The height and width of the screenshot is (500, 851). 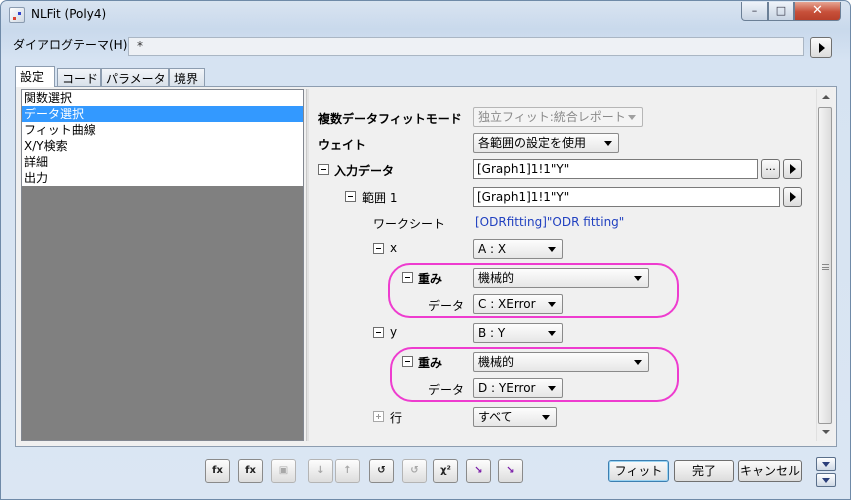 I want to click on title-bar: NLFit (Poly4) – □ ✕, so click(x=425, y=15).